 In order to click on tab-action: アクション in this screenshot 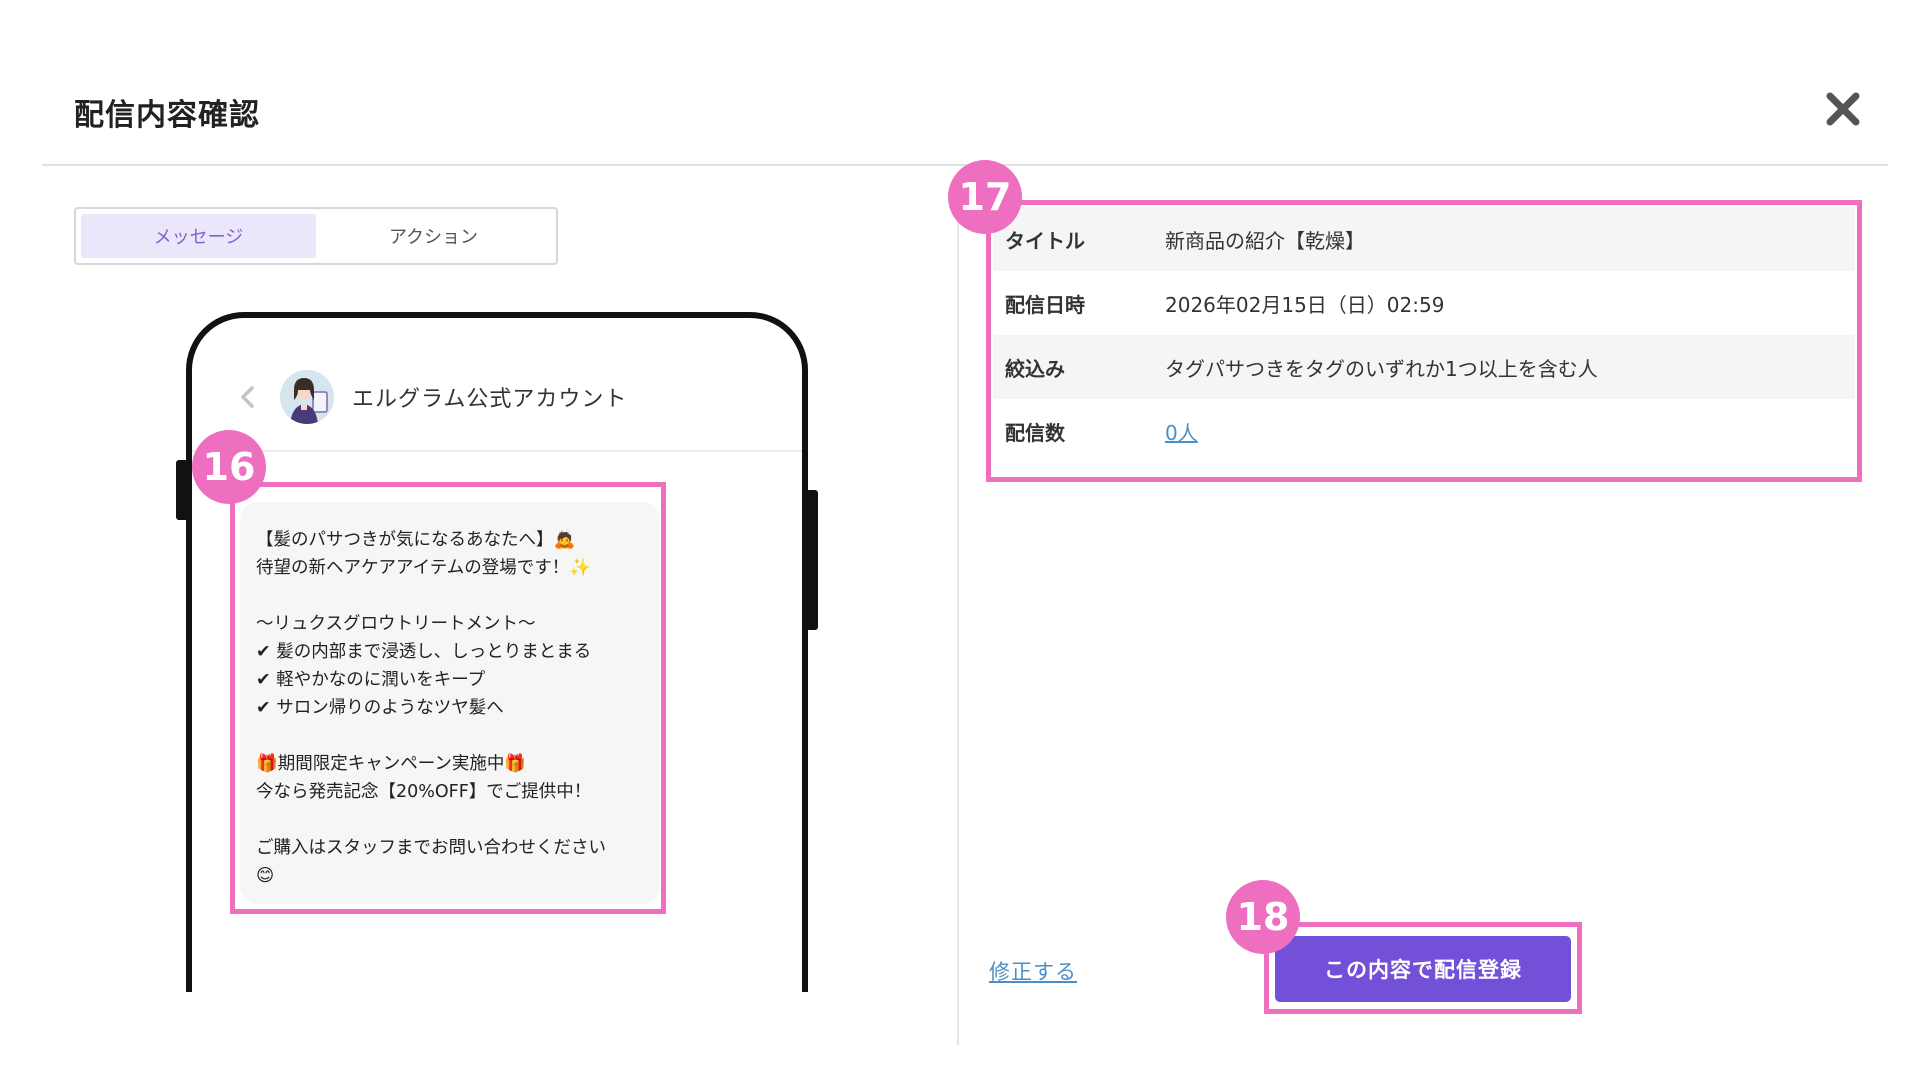, I will do `click(433, 236)`.